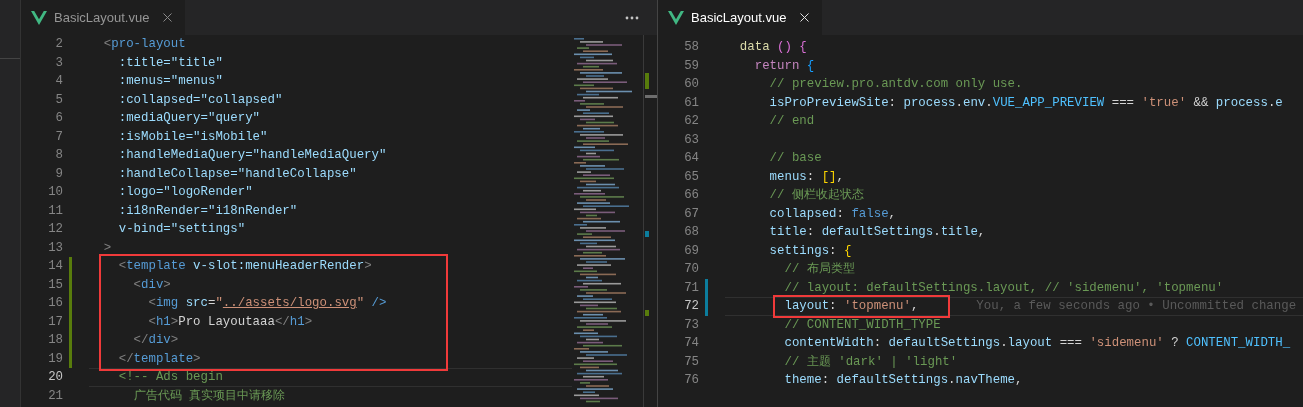 The height and width of the screenshot is (407, 1303). What do you see at coordinates (691, 380) in the screenshot?
I see `line-number: 76` at bounding box center [691, 380].